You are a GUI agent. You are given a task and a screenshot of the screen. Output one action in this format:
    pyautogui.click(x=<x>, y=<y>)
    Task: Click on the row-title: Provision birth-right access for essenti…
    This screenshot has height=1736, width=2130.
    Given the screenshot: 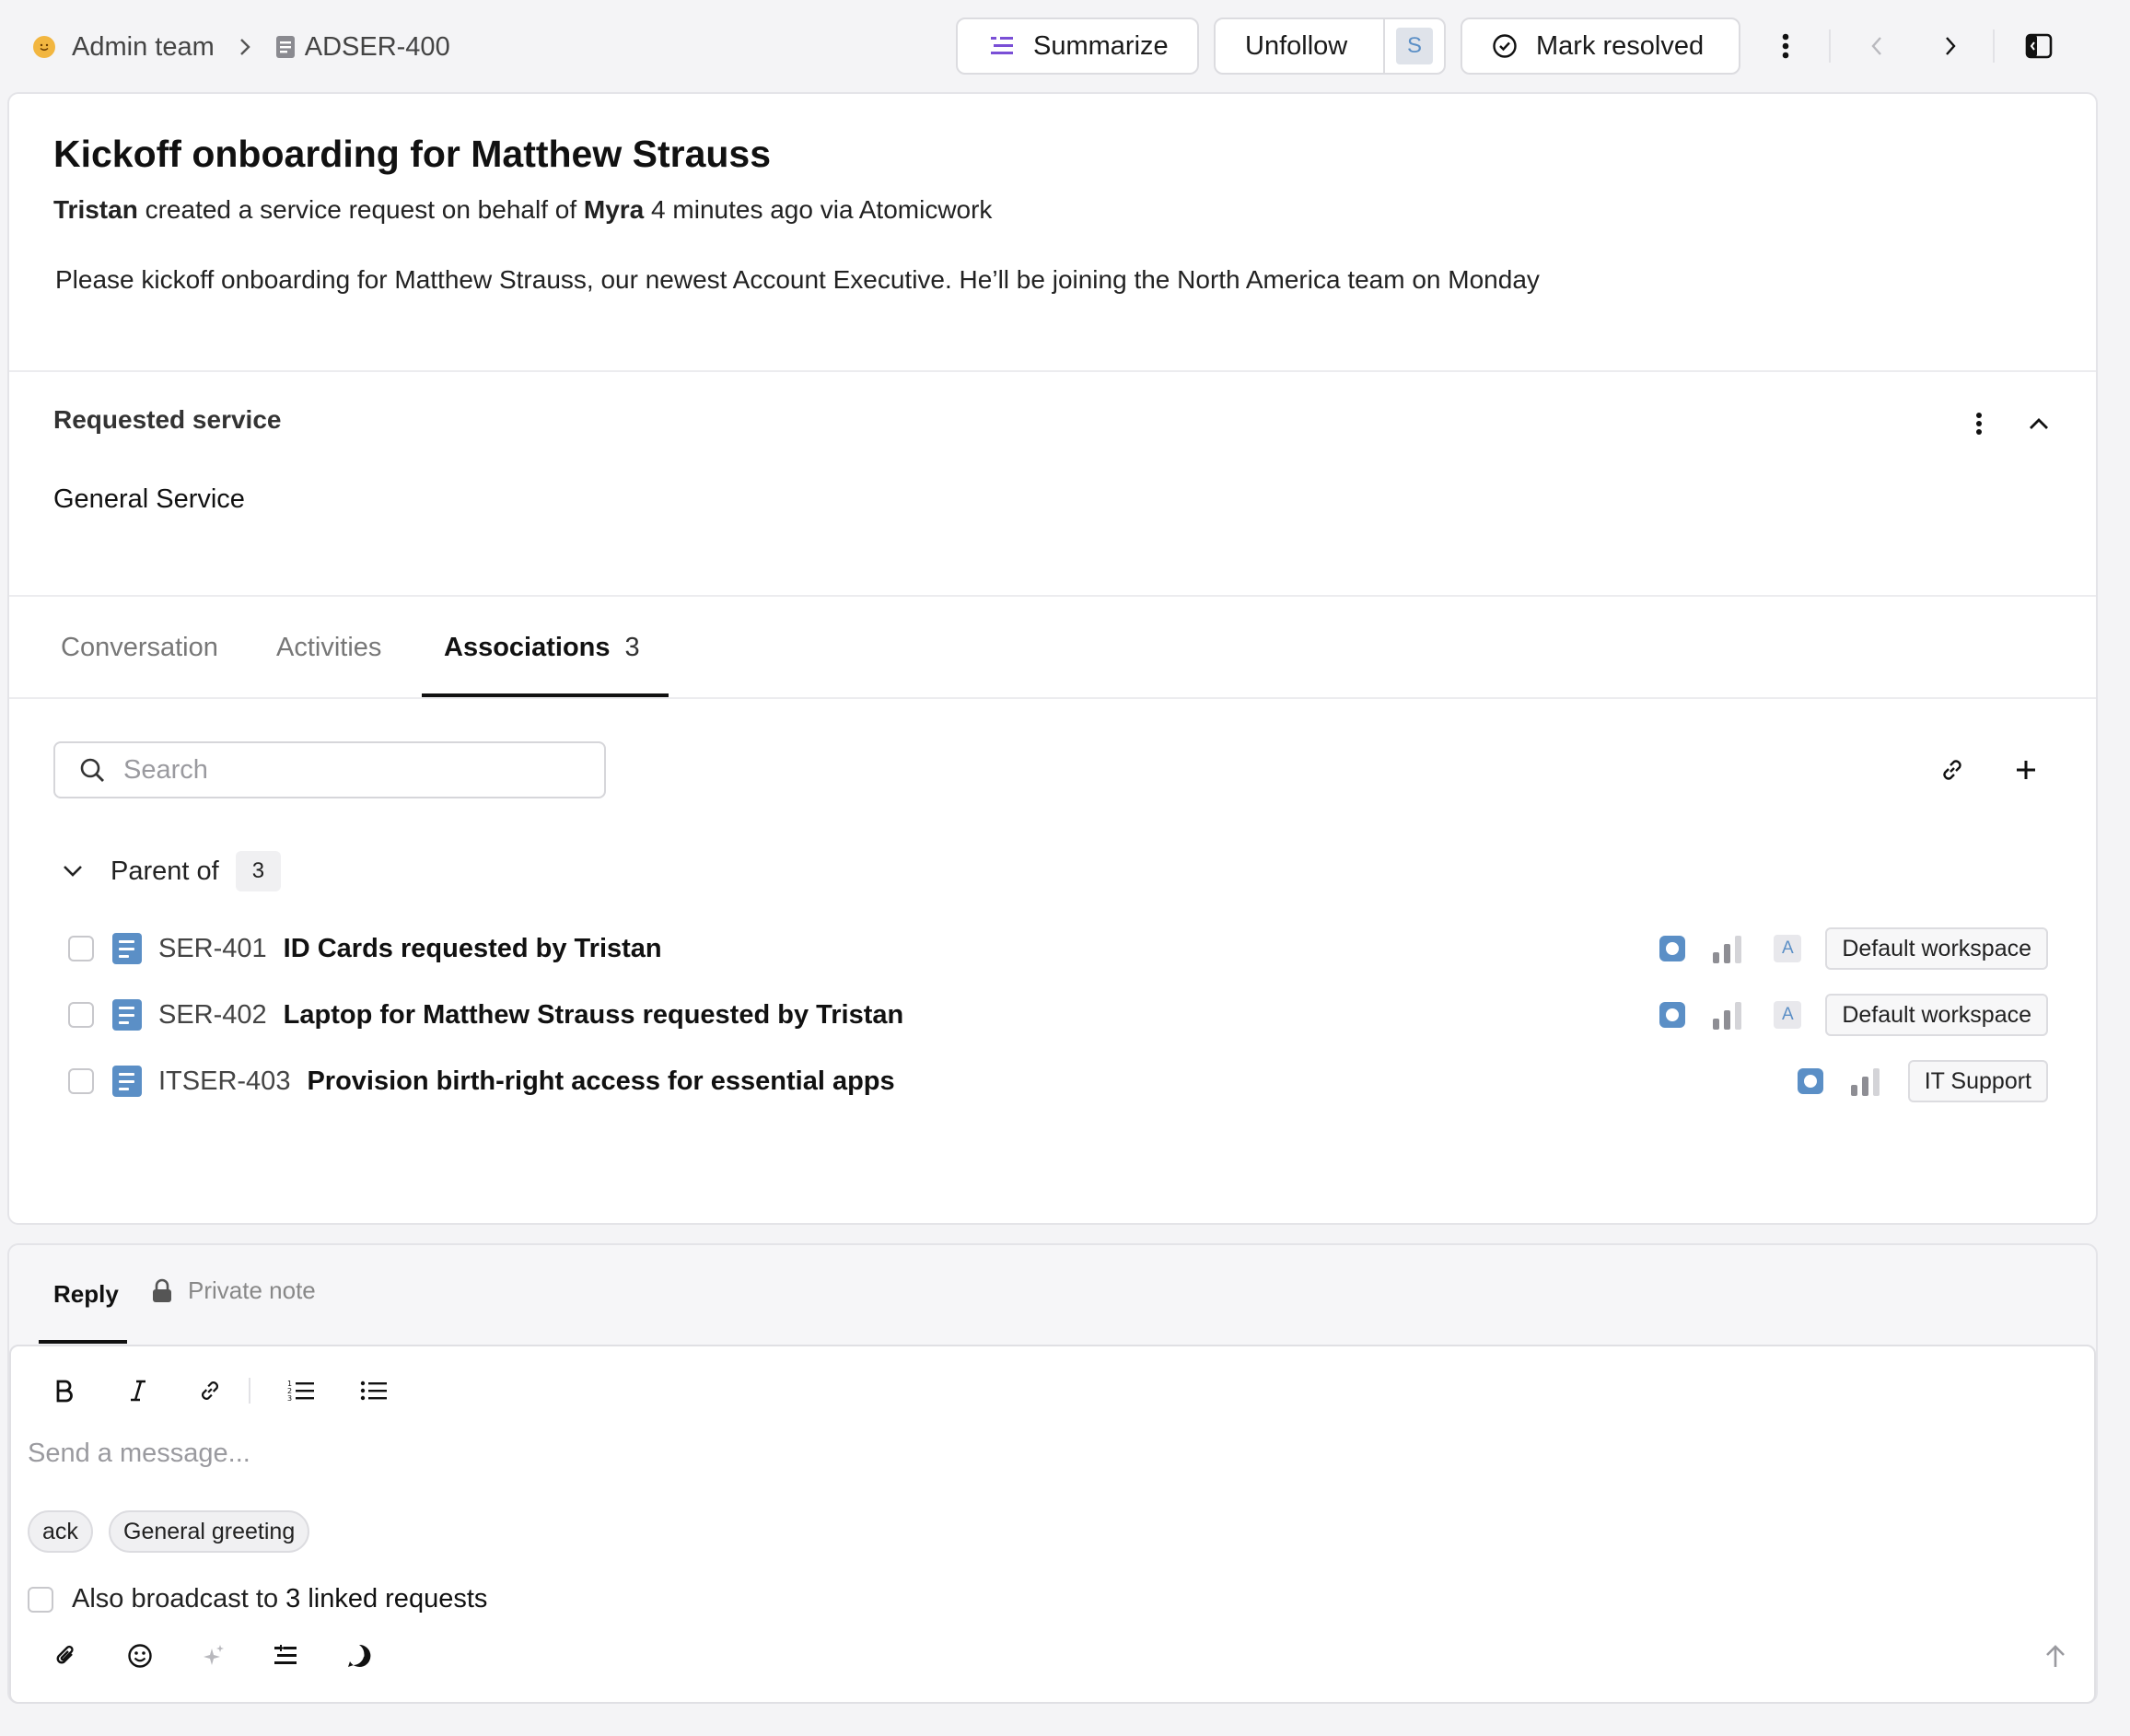 What is the action you would take?
    pyautogui.click(x=600, y=1081)
    